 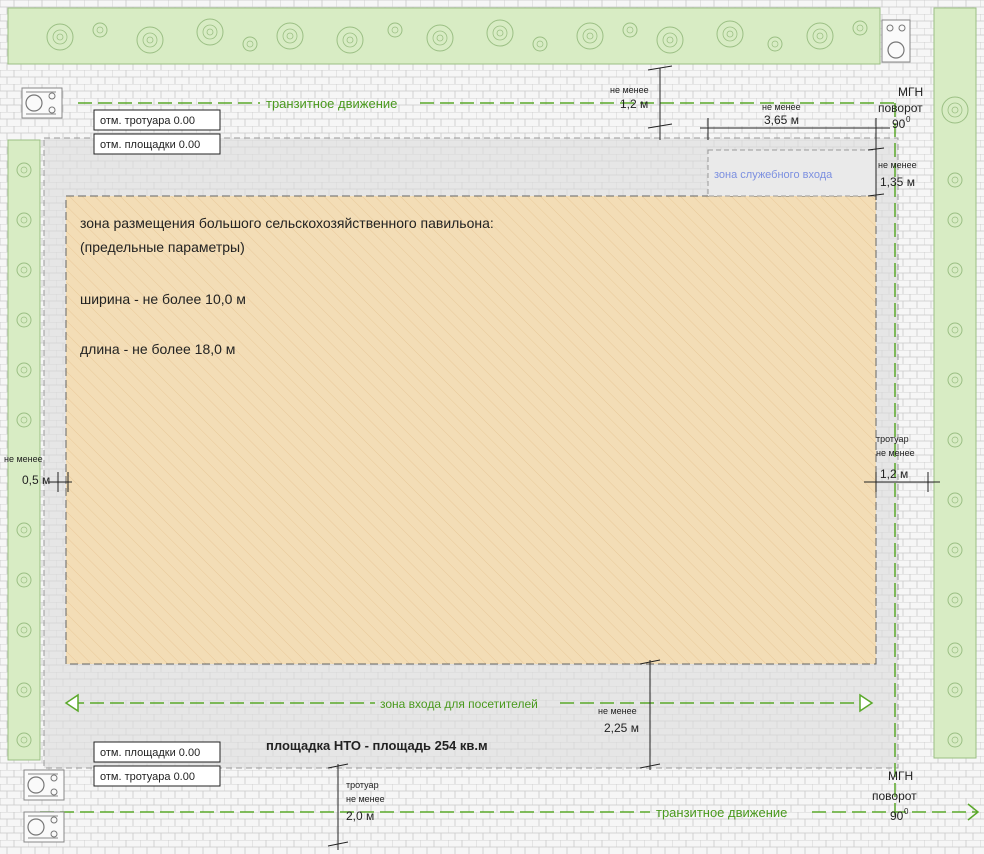 I want to click on pavilion-length: длина - не более 18,0 м, so click(x=157, y=349).